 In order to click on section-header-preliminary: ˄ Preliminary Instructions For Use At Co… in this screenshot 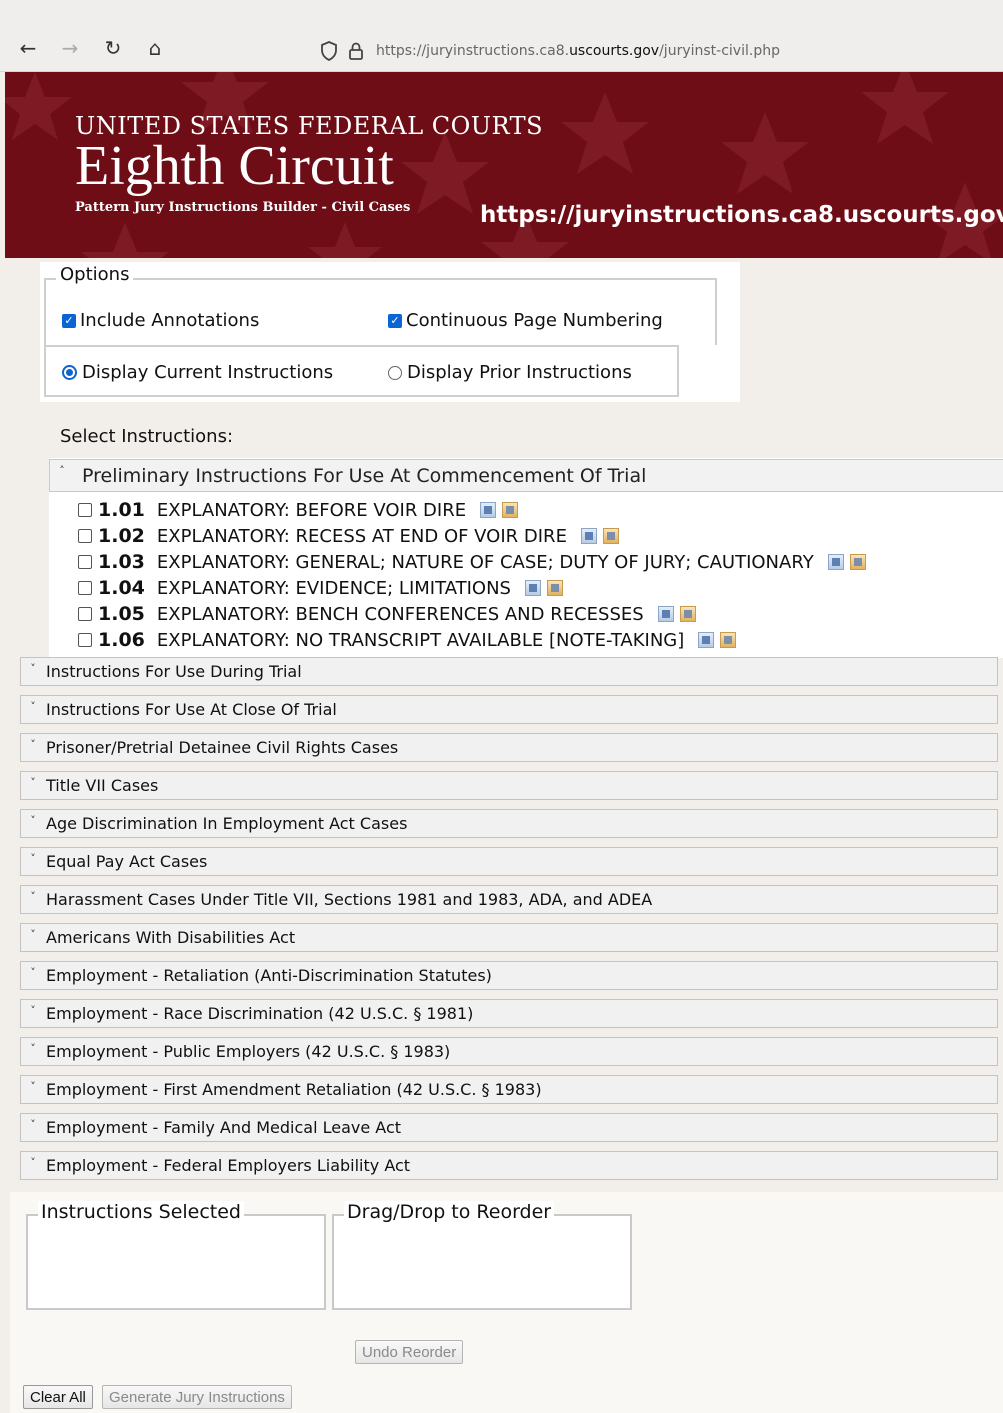, I will do `click(526, 475)`.